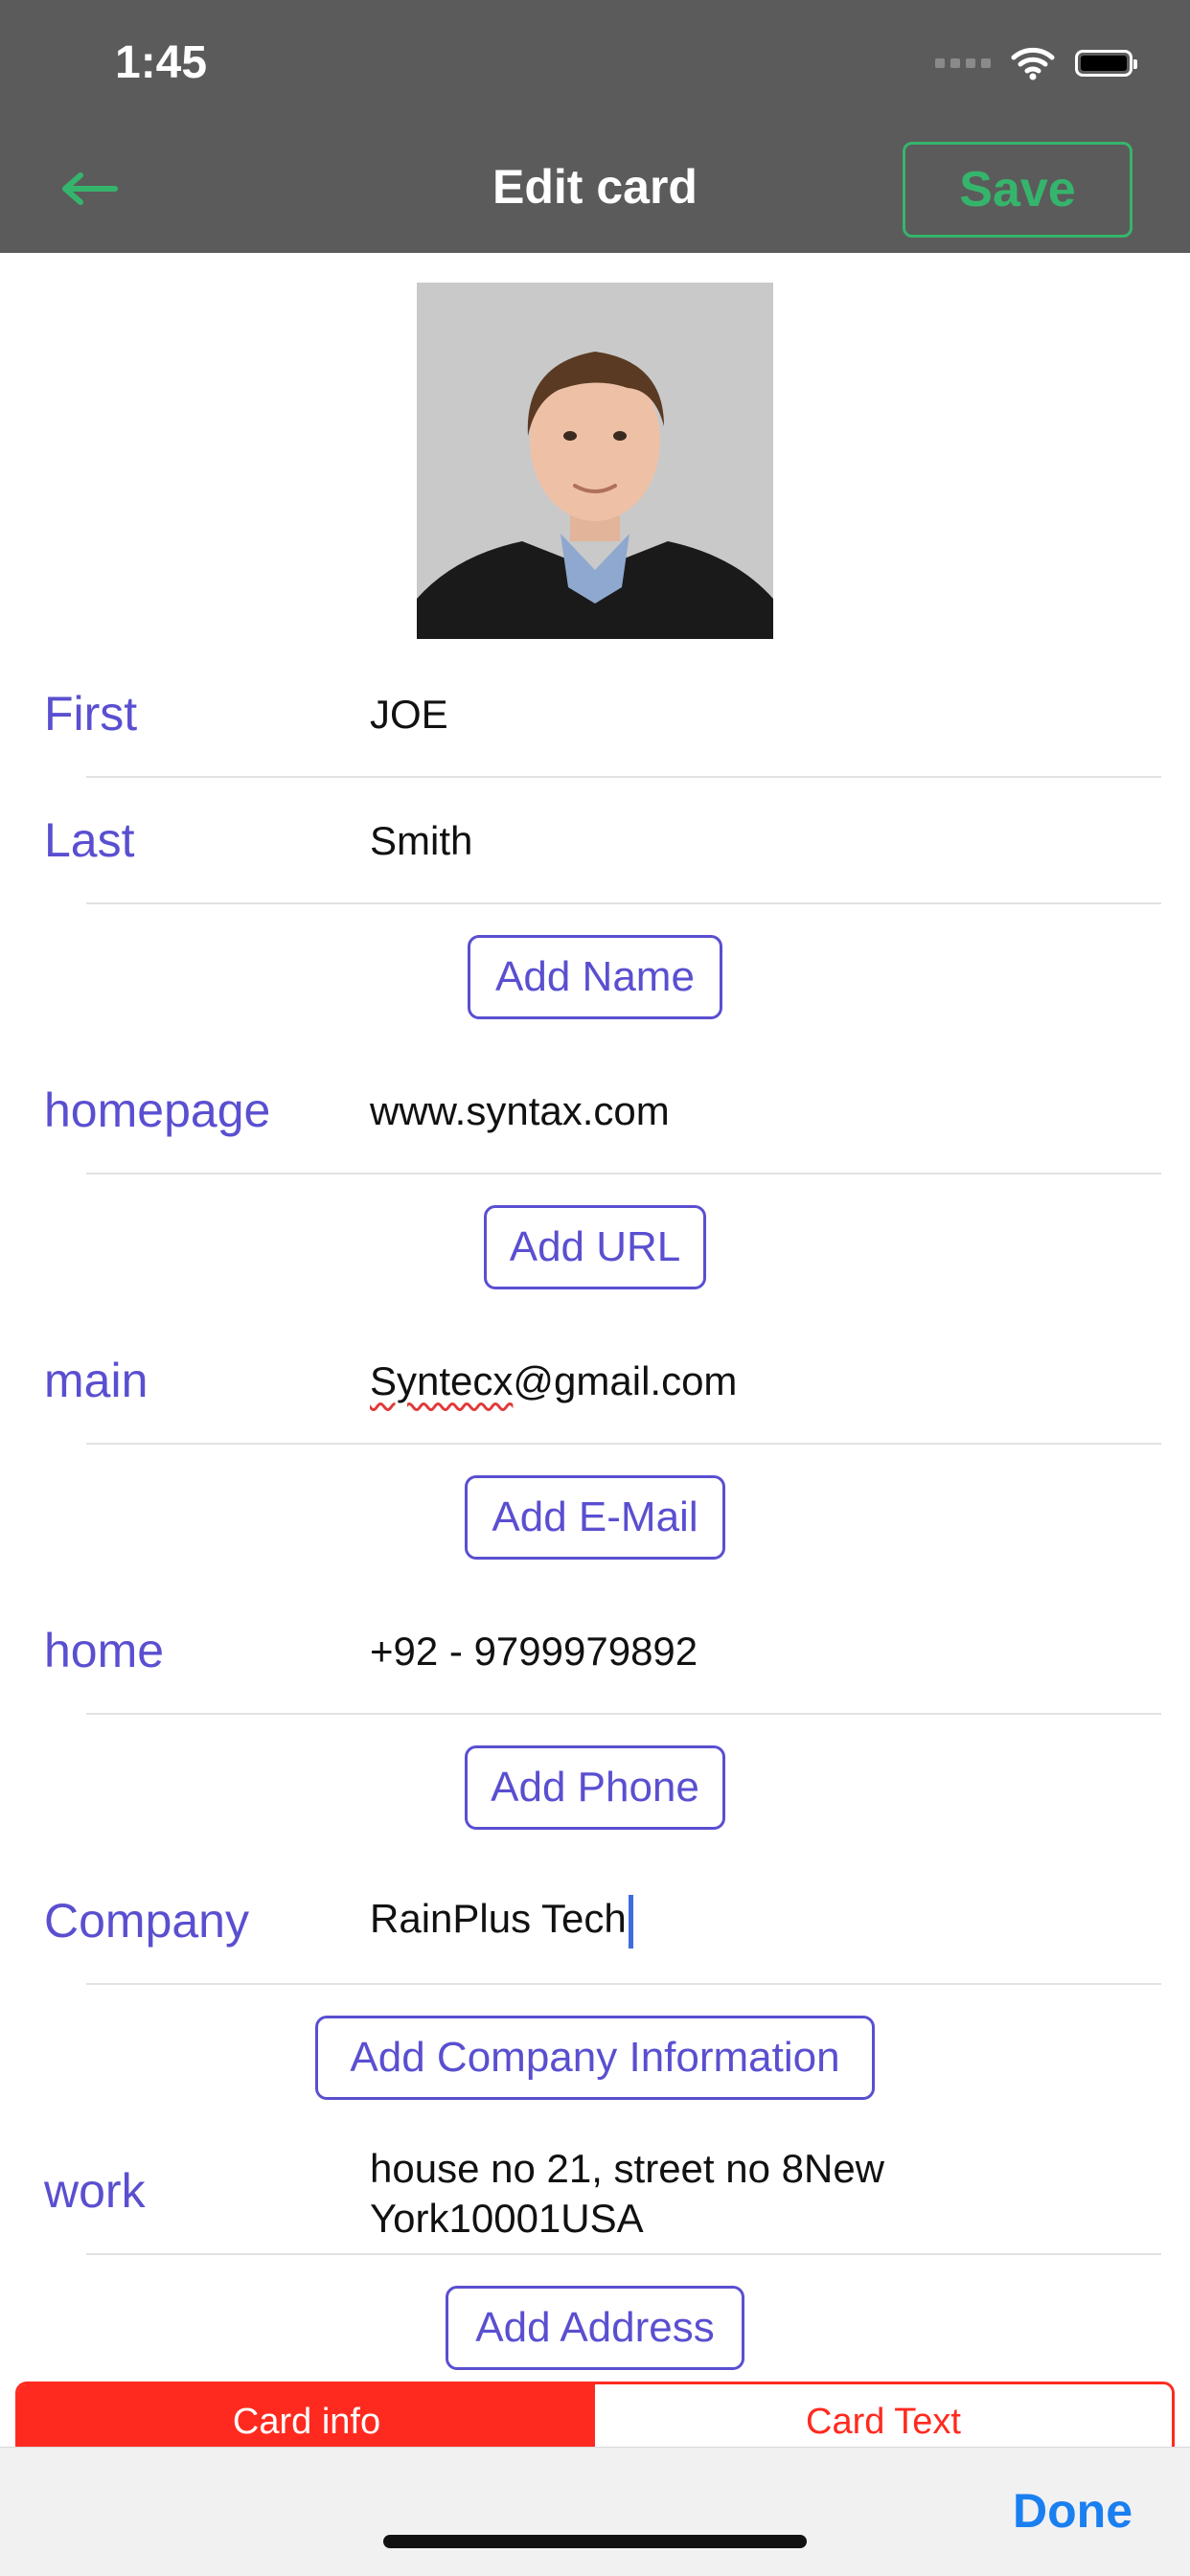 This screenshot has width=1190, height=2576. Describe the element at coordinates (91, 714) in the screenshot. I see `first-name-label: First` at that location.